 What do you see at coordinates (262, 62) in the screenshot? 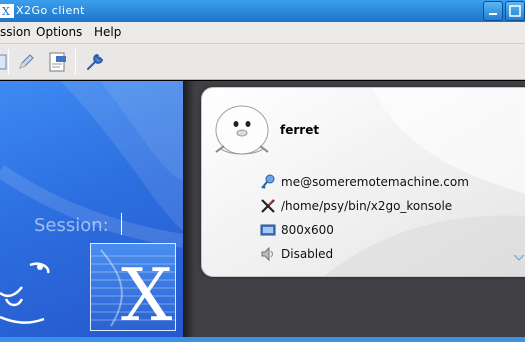
I see `toolbar` at bounding box center [262, 62].